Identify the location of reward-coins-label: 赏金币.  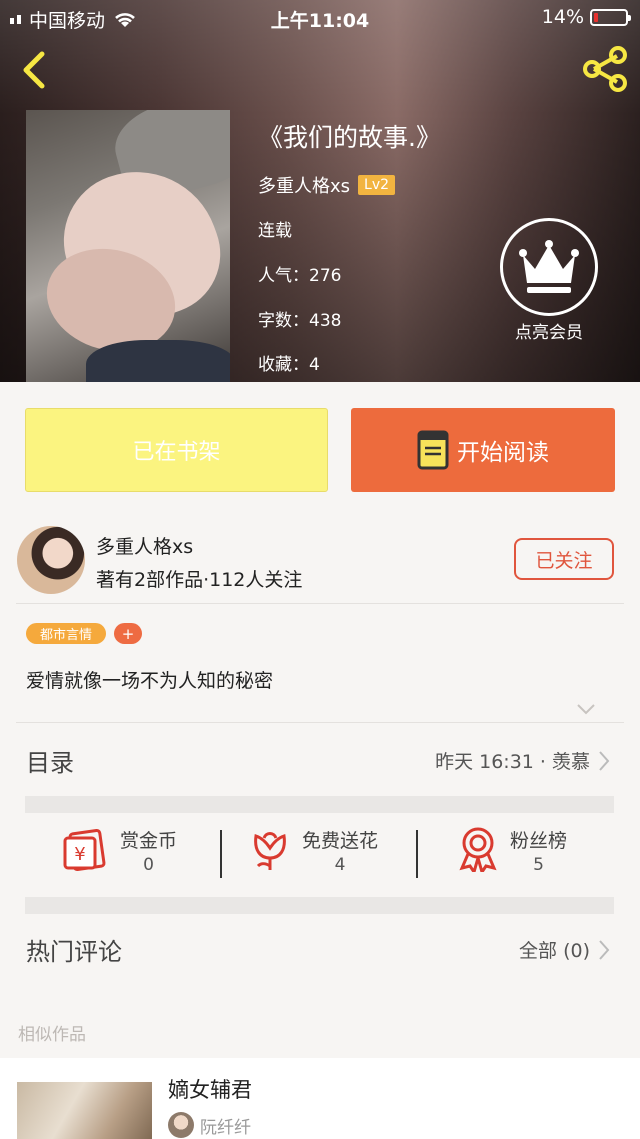
(149, 841).